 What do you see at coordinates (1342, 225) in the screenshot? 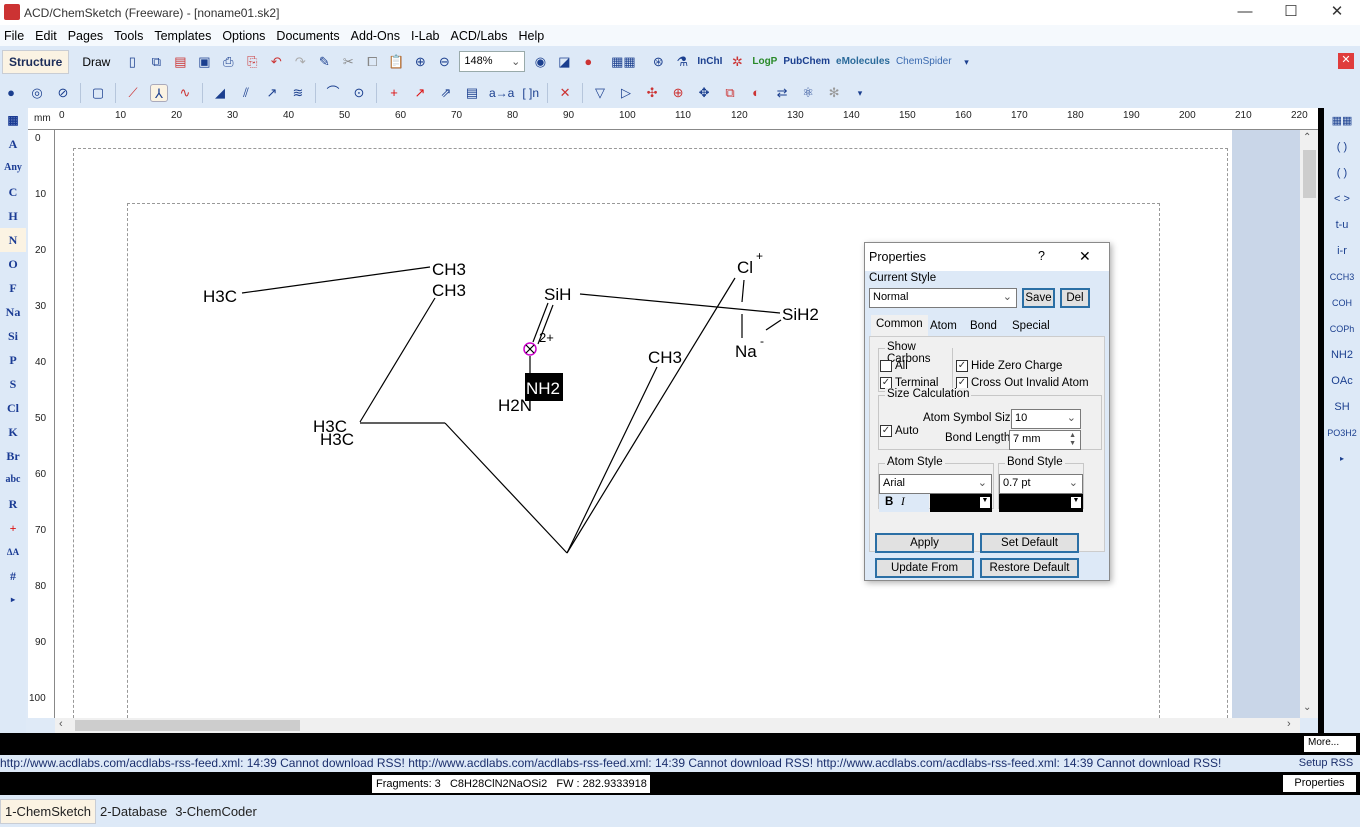
I see `group-tbu: t-u` at bounding box center [1342, 225].